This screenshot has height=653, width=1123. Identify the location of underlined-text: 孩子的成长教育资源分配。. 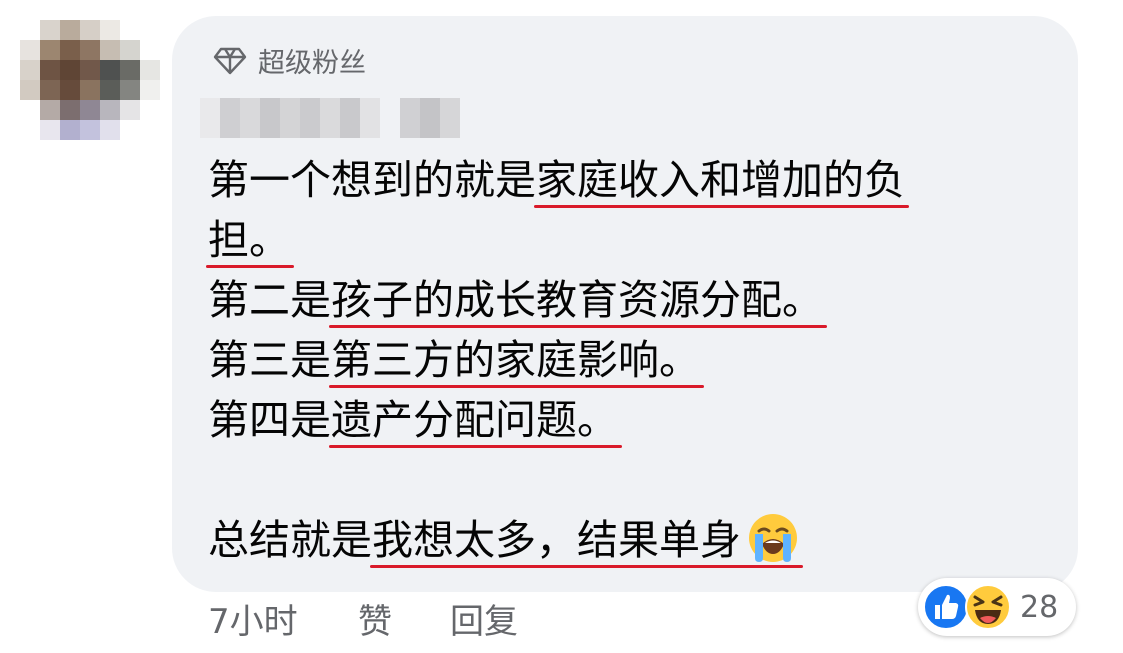
(578, 300).